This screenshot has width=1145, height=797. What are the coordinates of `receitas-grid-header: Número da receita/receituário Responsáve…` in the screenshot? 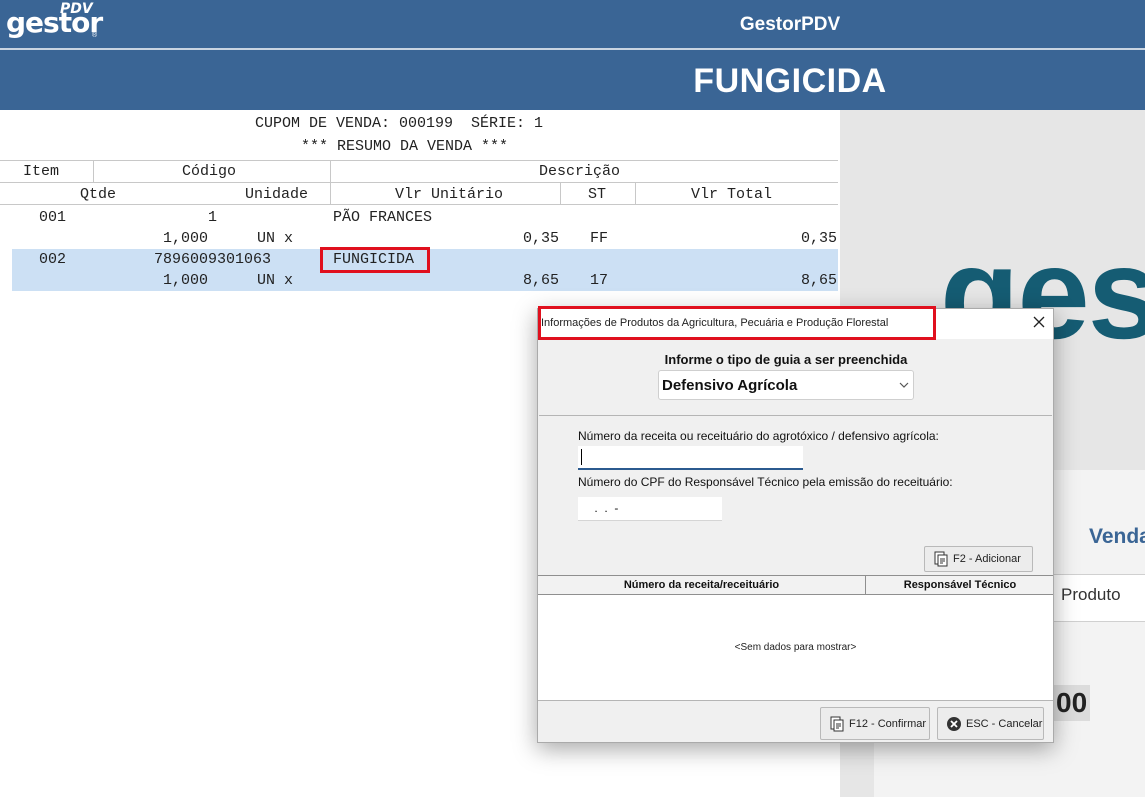 It's located at (795, 585).